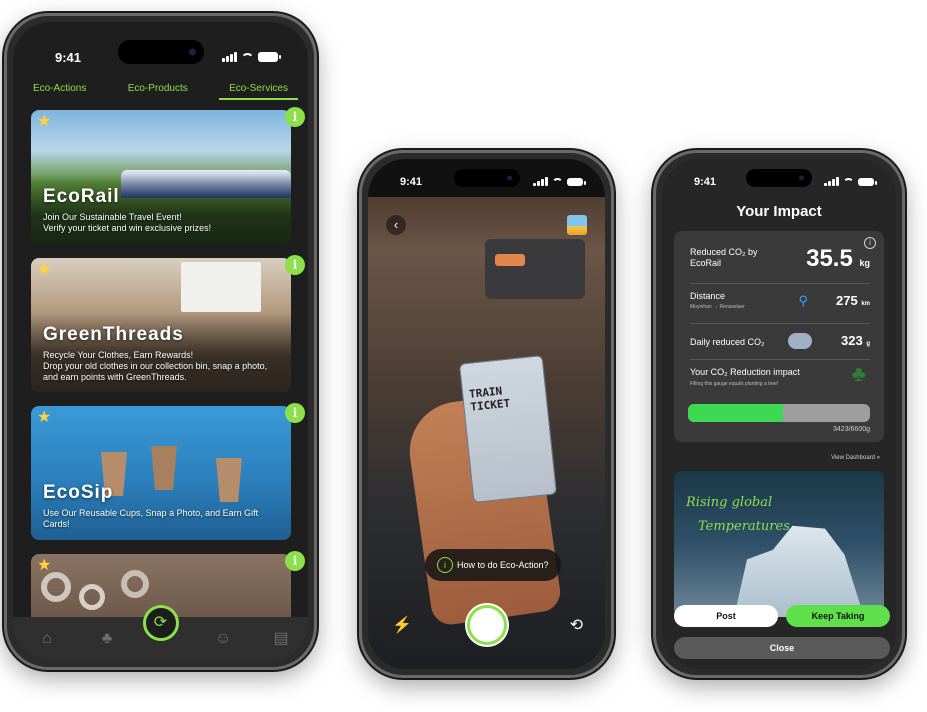 This screenshot has width=927, height=712. What do you see at coordinates (59, 90) in the screenshot?
I see `tab-eco-actions: Eco-Actions` at bounding box center [59, 90].